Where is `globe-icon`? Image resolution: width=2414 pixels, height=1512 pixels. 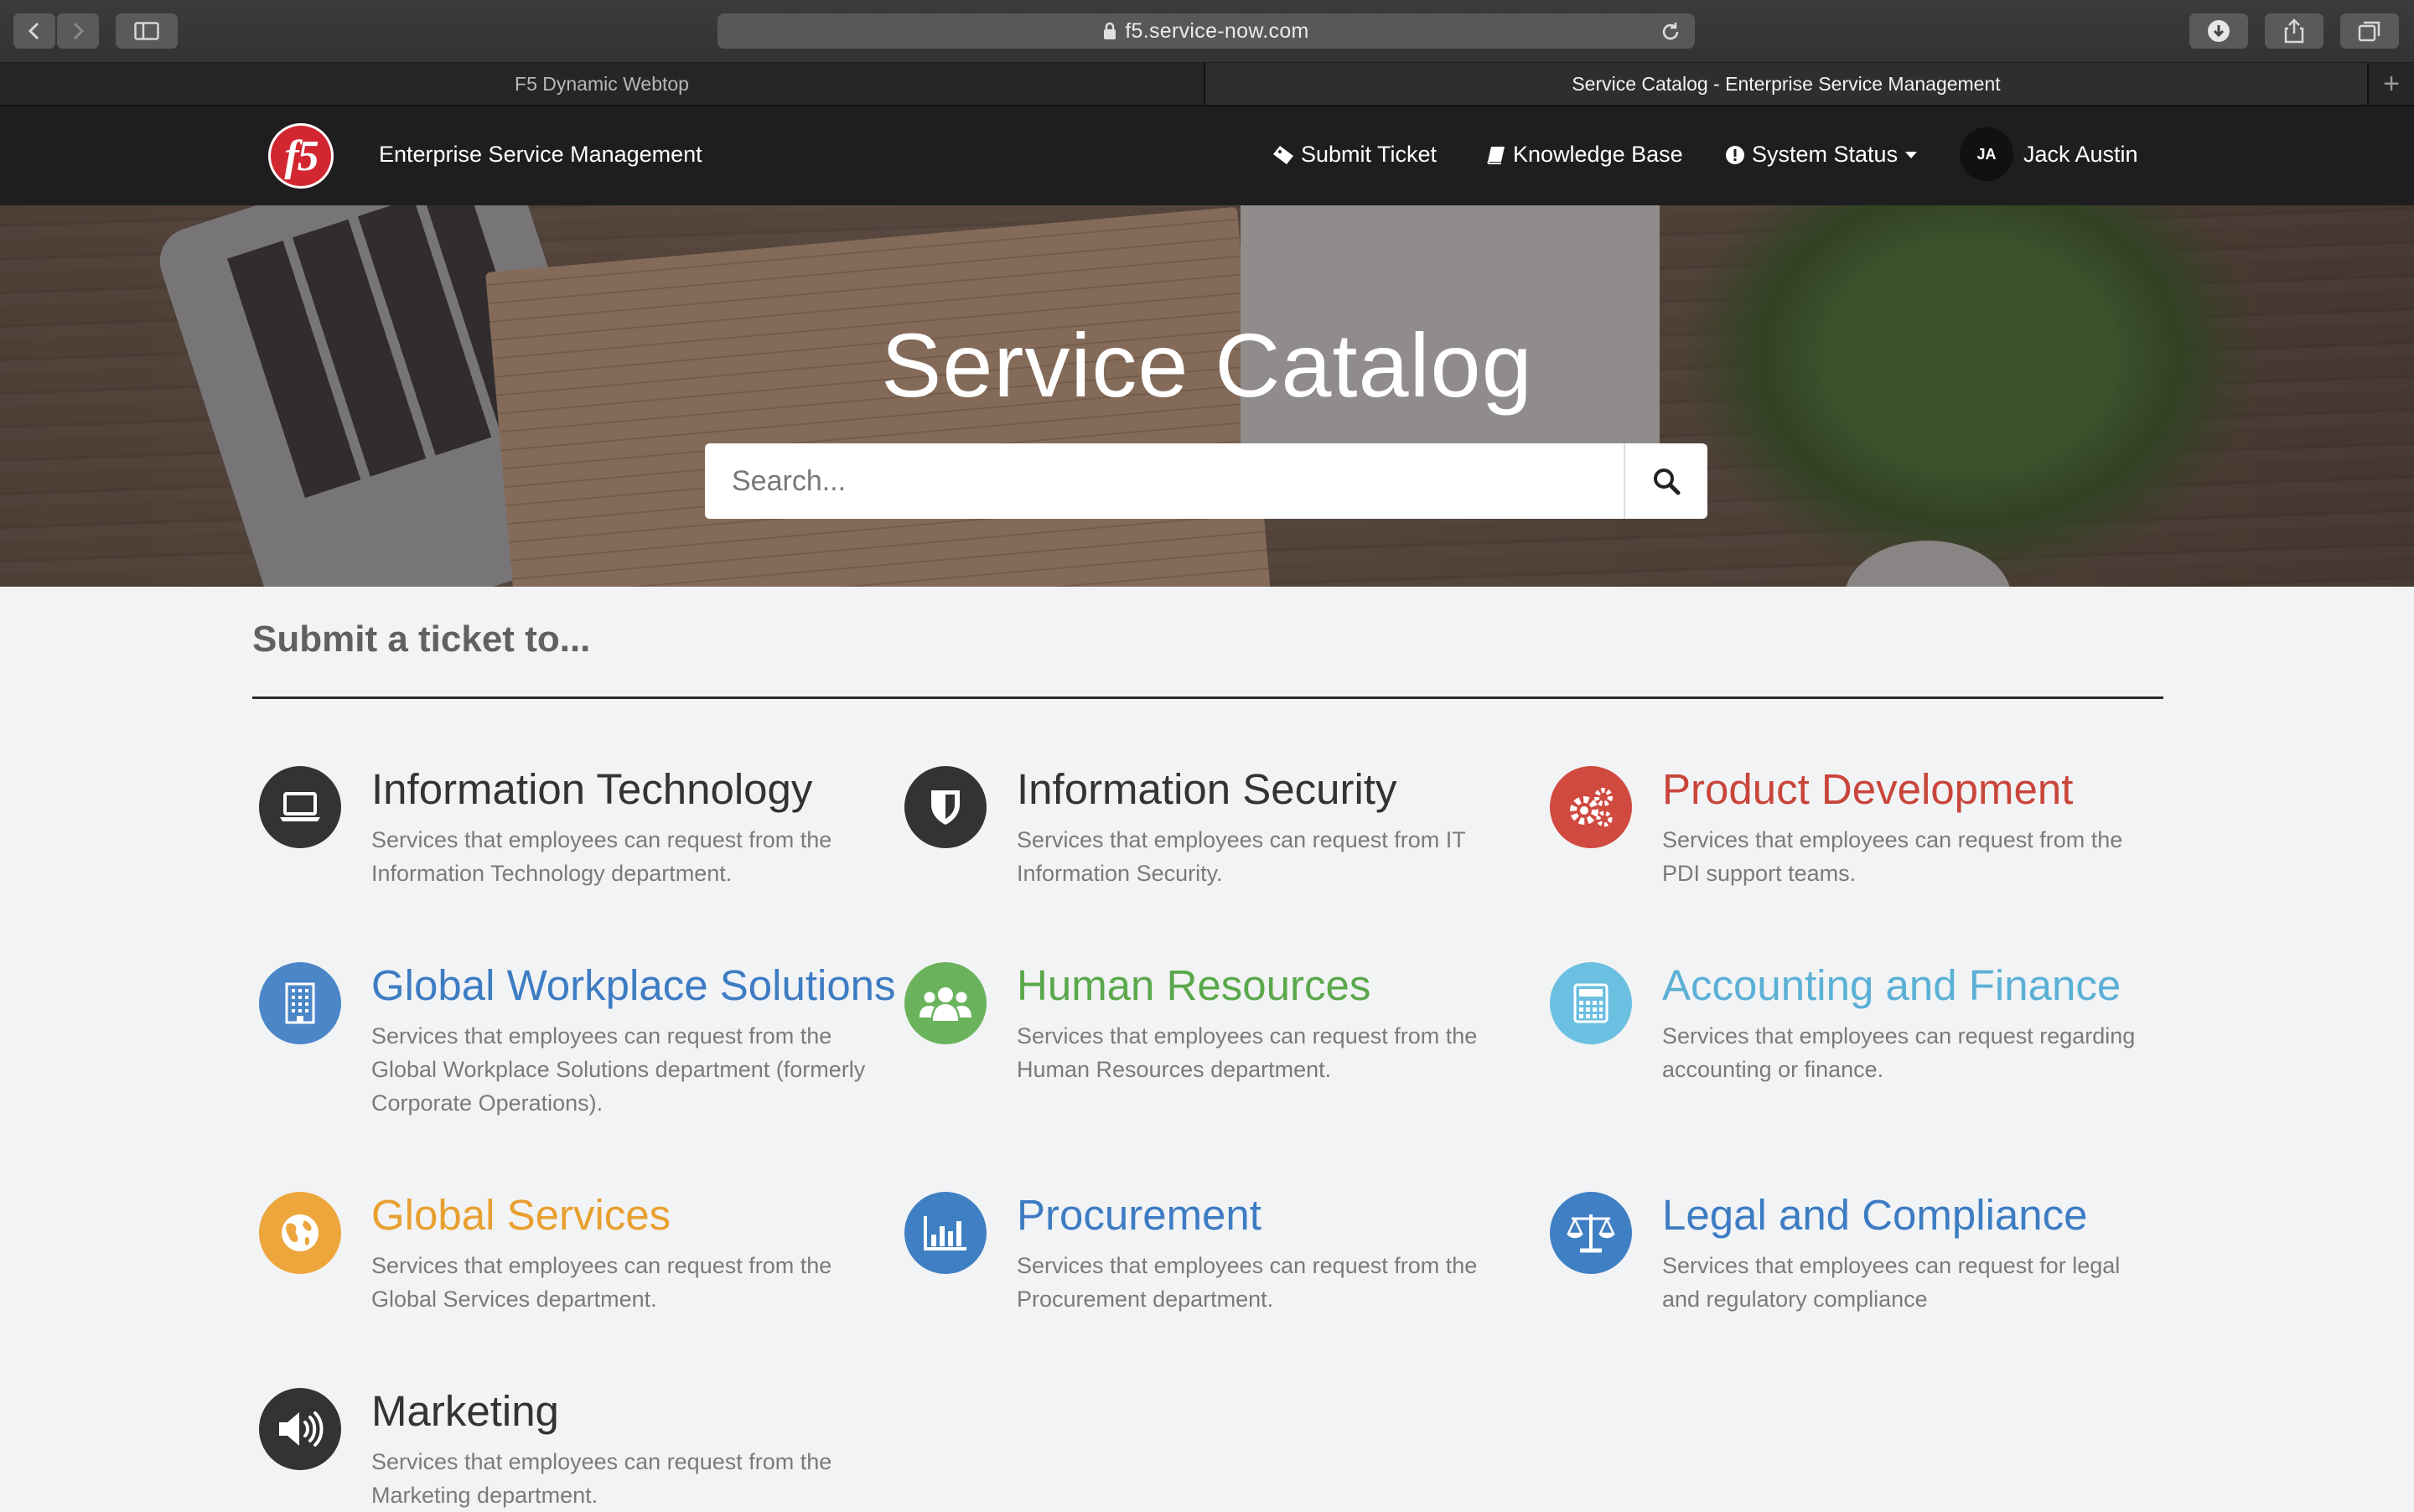
globe-icon is located at coordinates (301, 1232).